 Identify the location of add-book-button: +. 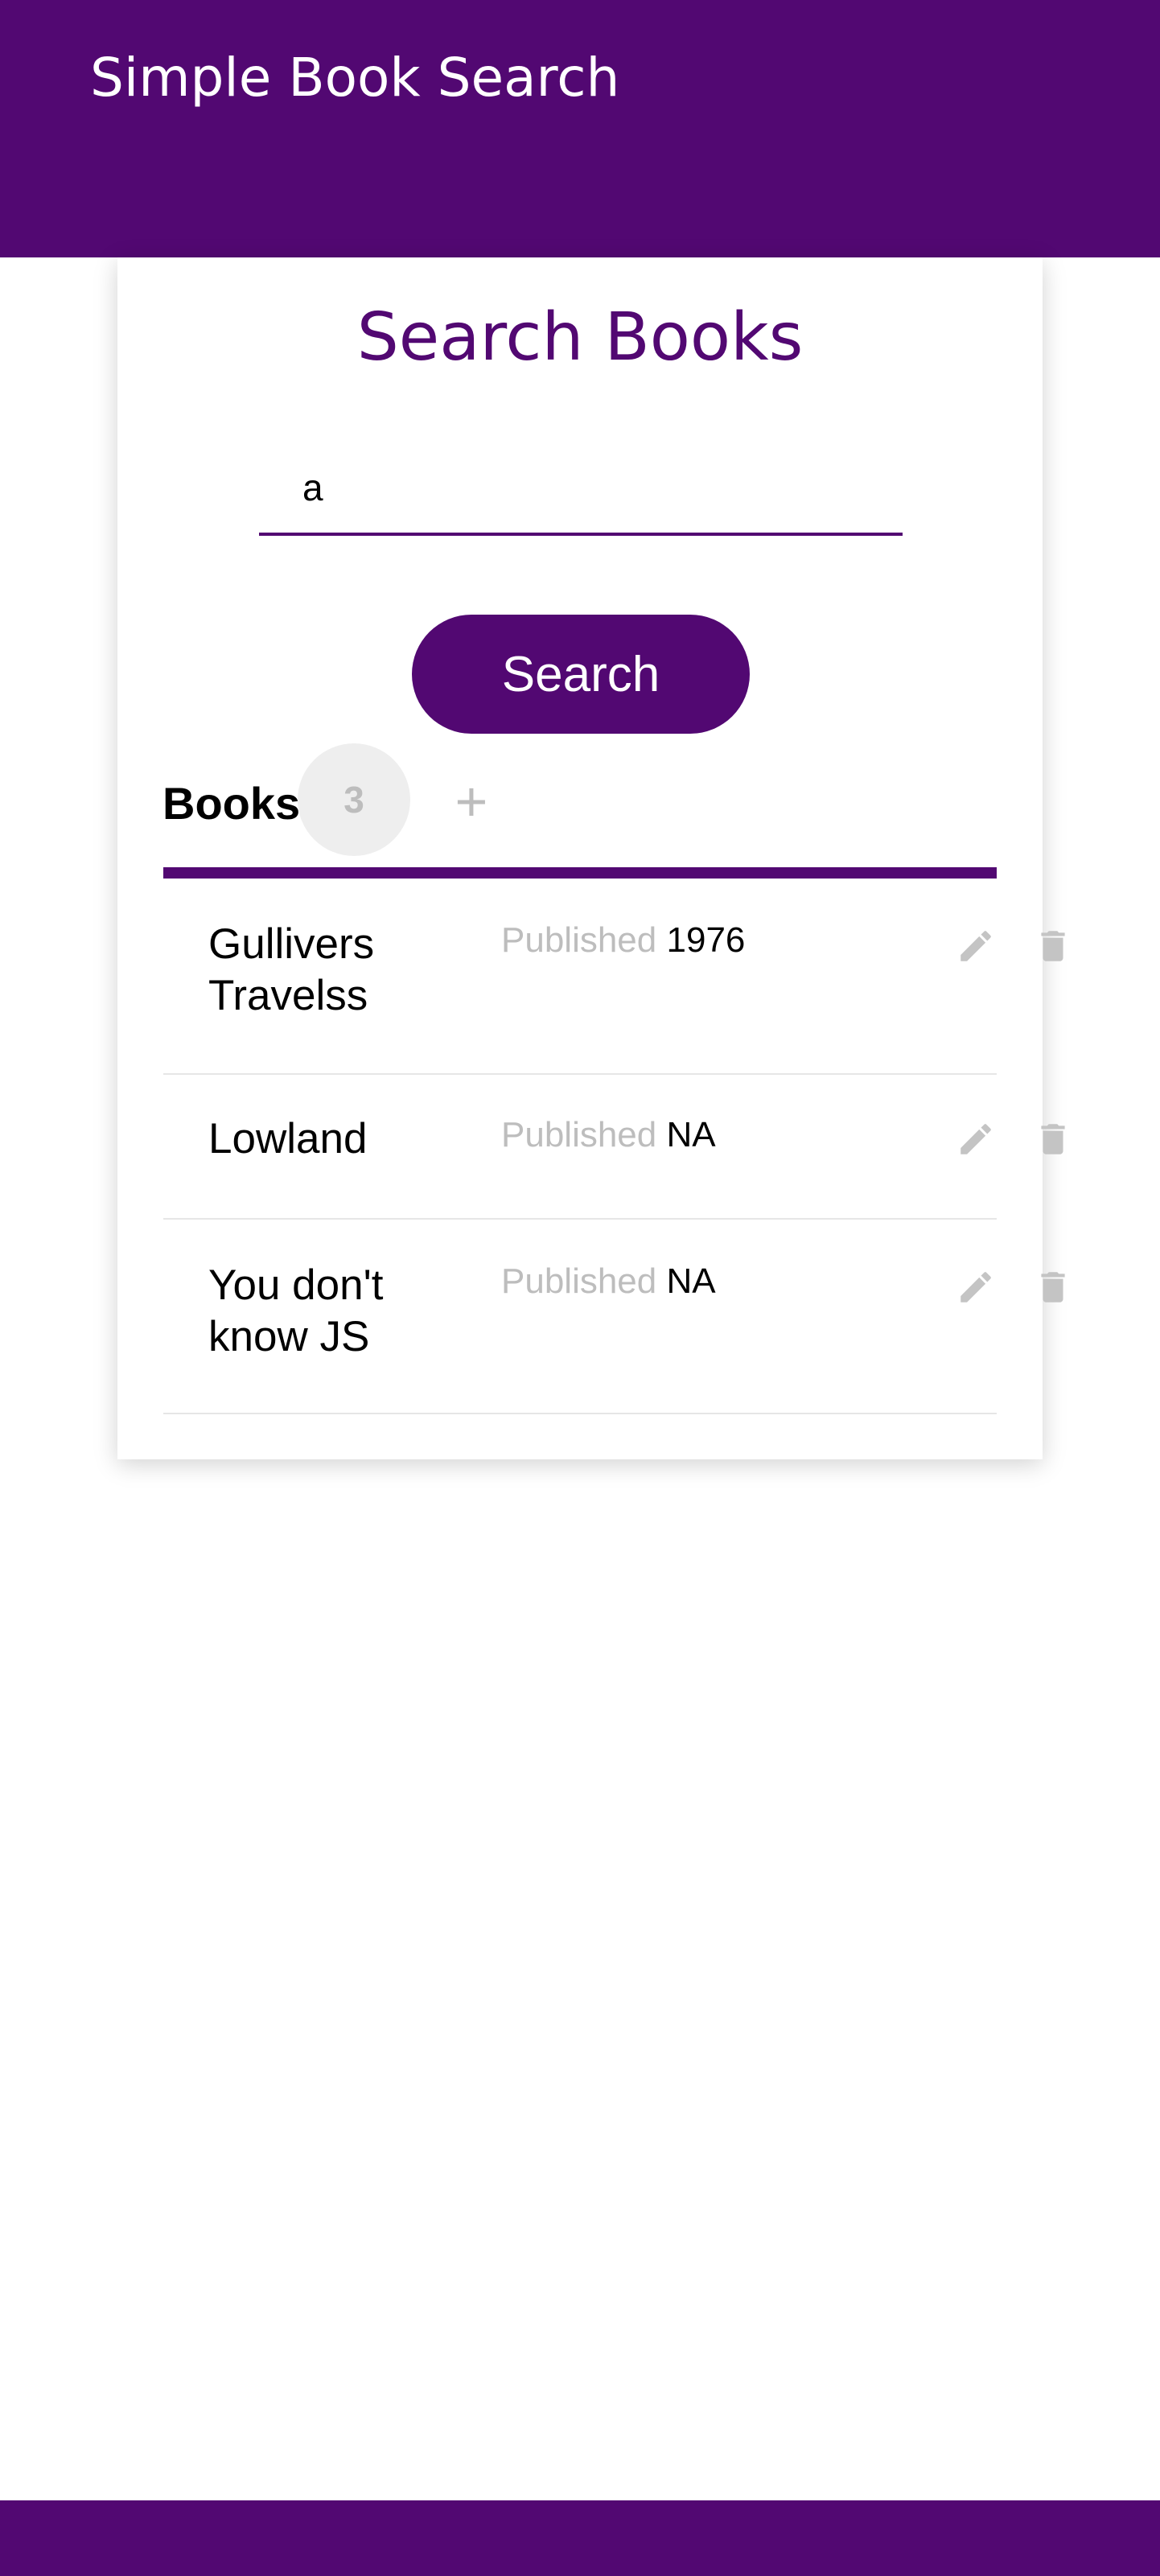
(471, 801).